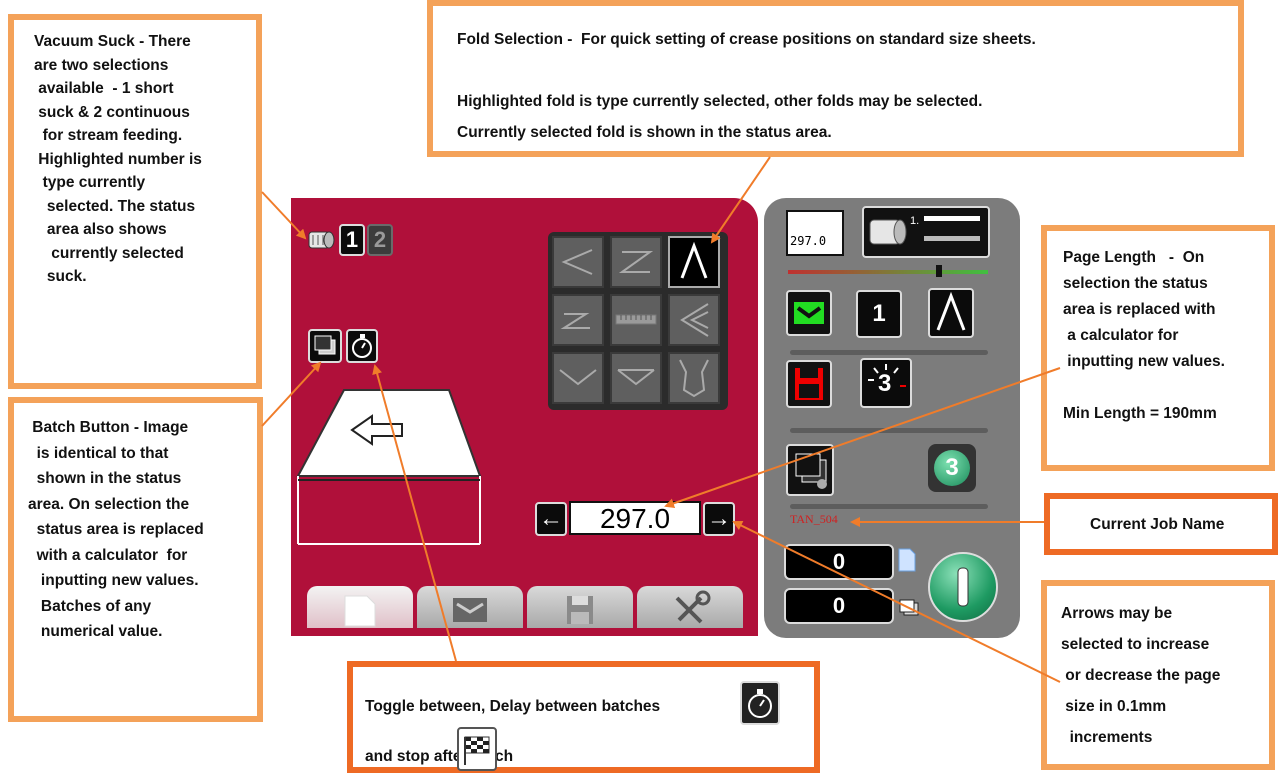 The image size is (1278, 777). What do you see at coordinates (291, 394) in the screenshot?
I see `leader-batch` at bounding box center [291, 394].